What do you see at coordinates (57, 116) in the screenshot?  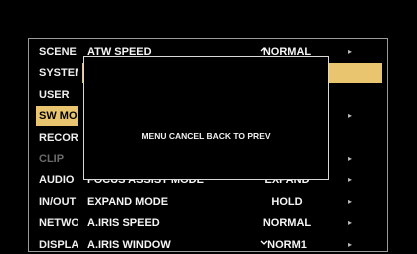 I see `category-item: SW MODE` at bounding box center [57, 116].